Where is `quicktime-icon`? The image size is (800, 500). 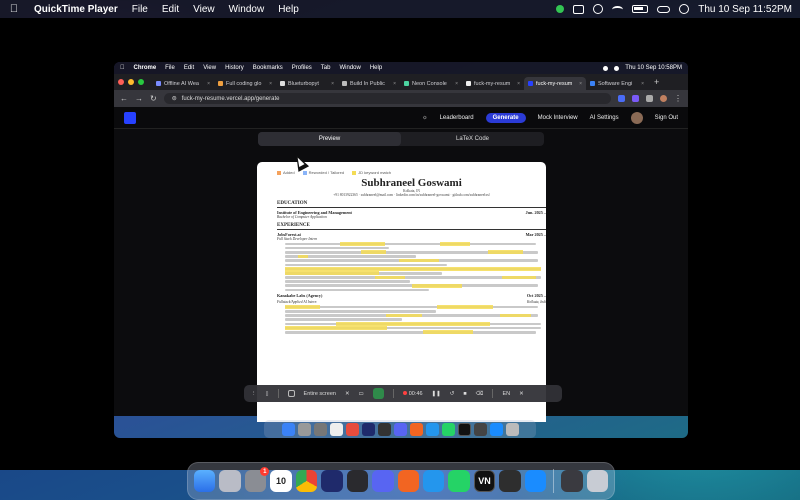
quicktime-icon is located at coordinates (572, 481).